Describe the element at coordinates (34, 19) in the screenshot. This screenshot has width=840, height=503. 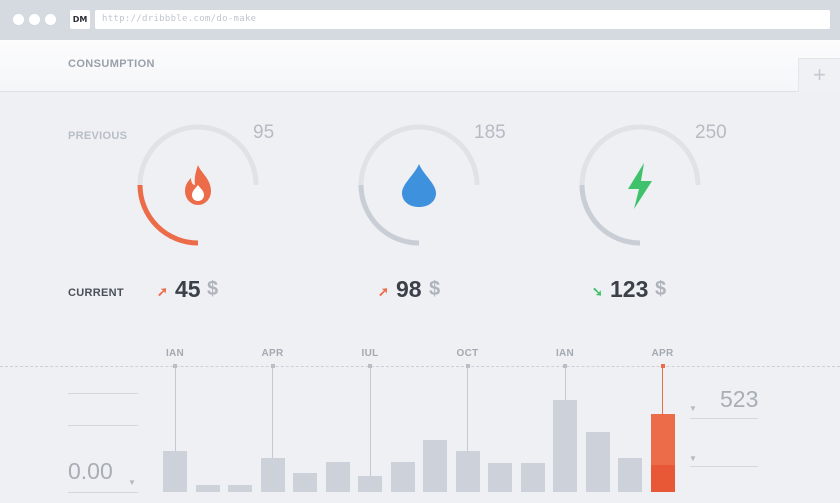
I see `window-dot-minimize` at that location.